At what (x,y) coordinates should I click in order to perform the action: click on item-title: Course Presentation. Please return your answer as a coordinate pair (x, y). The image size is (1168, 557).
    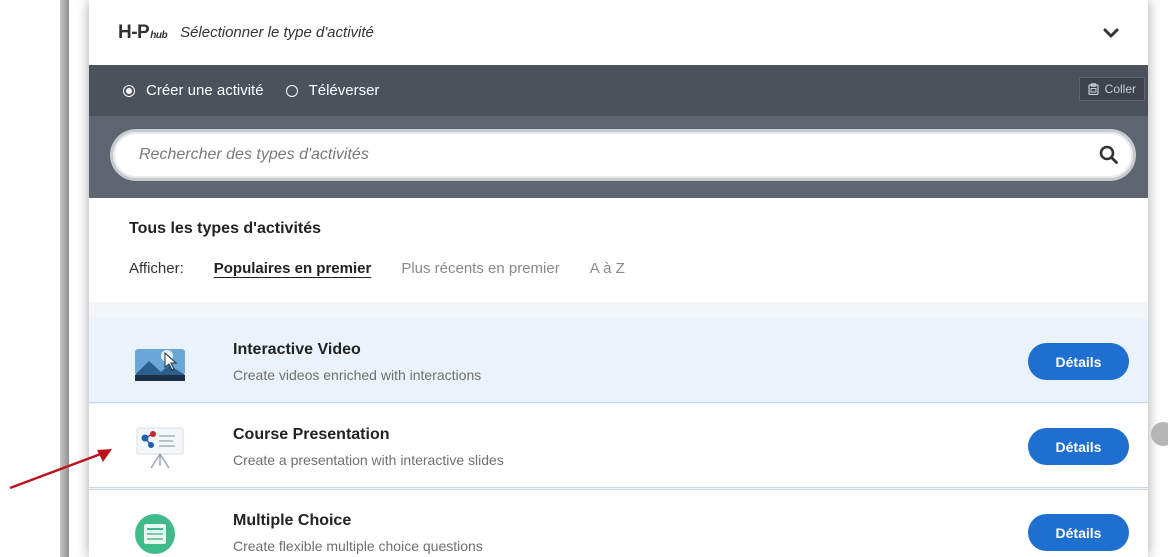
    Looking at the image, I should click on (311, 434).